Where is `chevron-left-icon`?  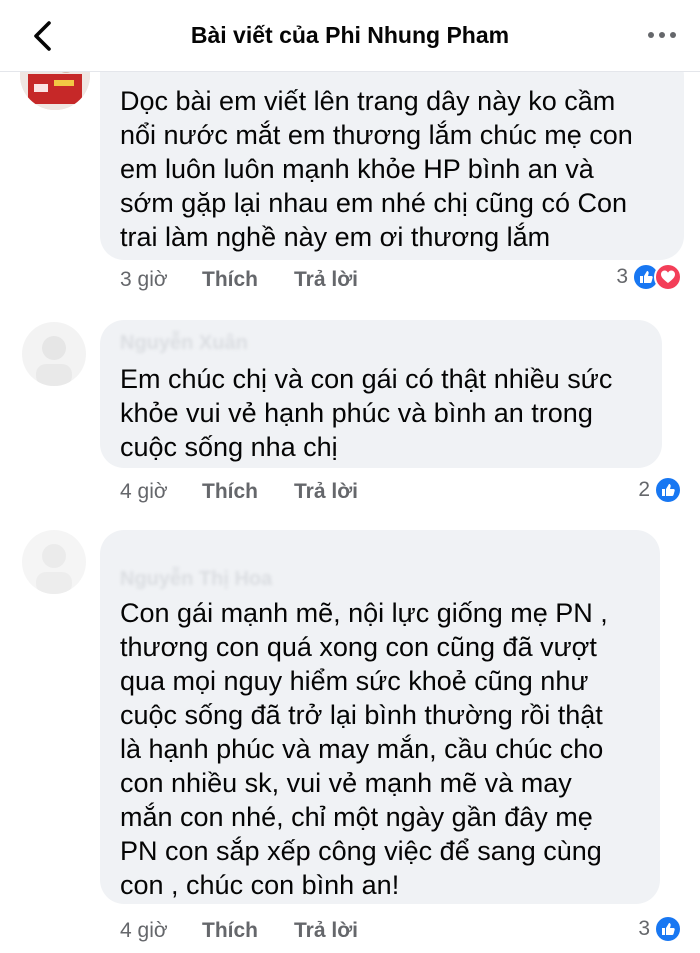
chevron-left-icon is located at coordinates (42, 36).